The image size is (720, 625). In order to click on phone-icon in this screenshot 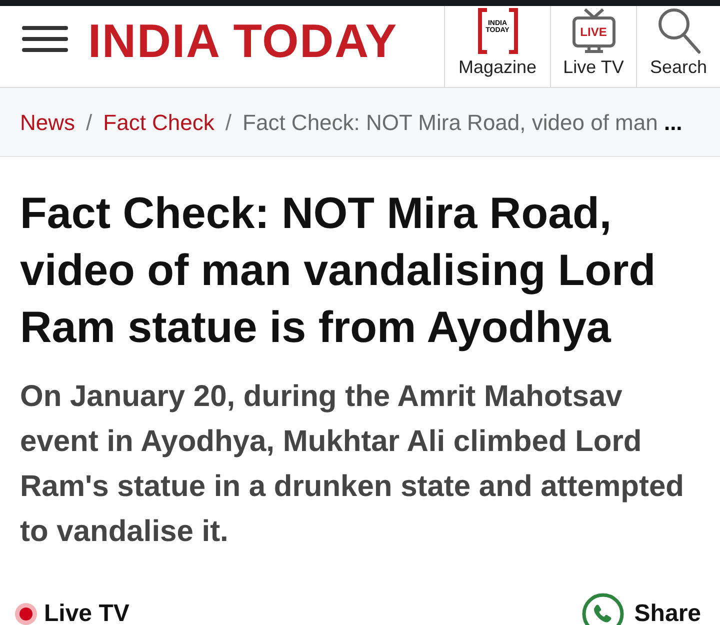, I will do `click(603, 609)`.